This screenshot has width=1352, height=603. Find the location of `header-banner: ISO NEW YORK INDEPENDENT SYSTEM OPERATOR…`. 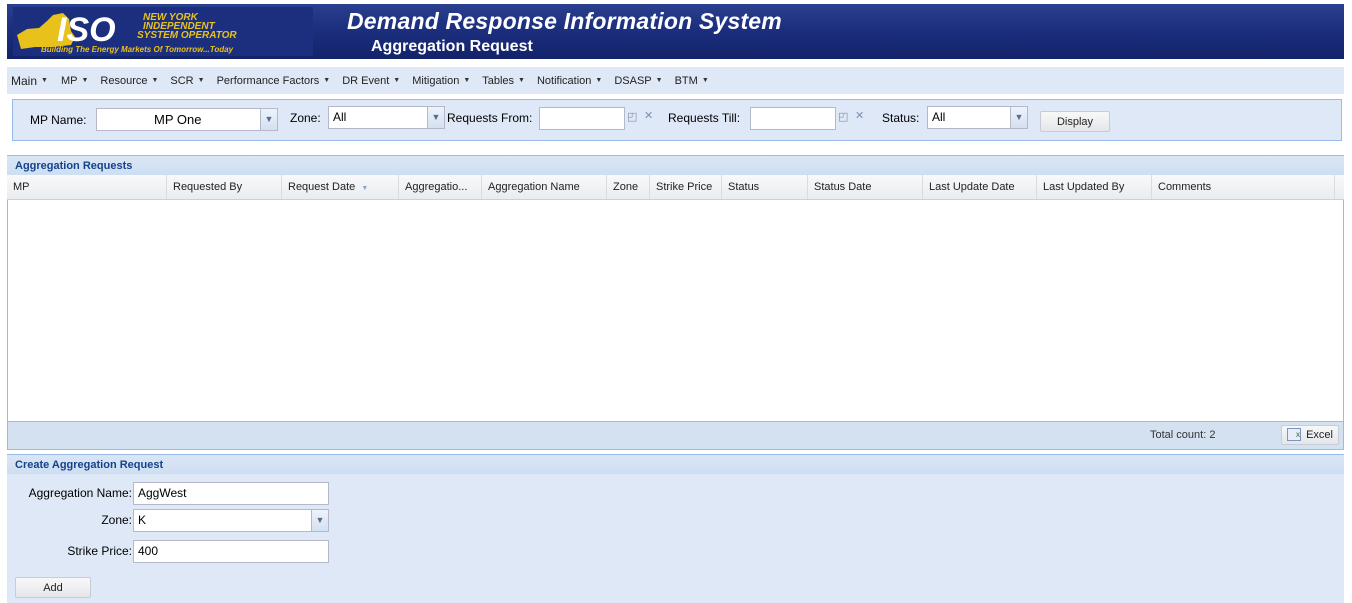

header-banner: ISO NEW YORK INDEPENDENT SYSTEM OPERATOR… is located at coordinates (675, 31).